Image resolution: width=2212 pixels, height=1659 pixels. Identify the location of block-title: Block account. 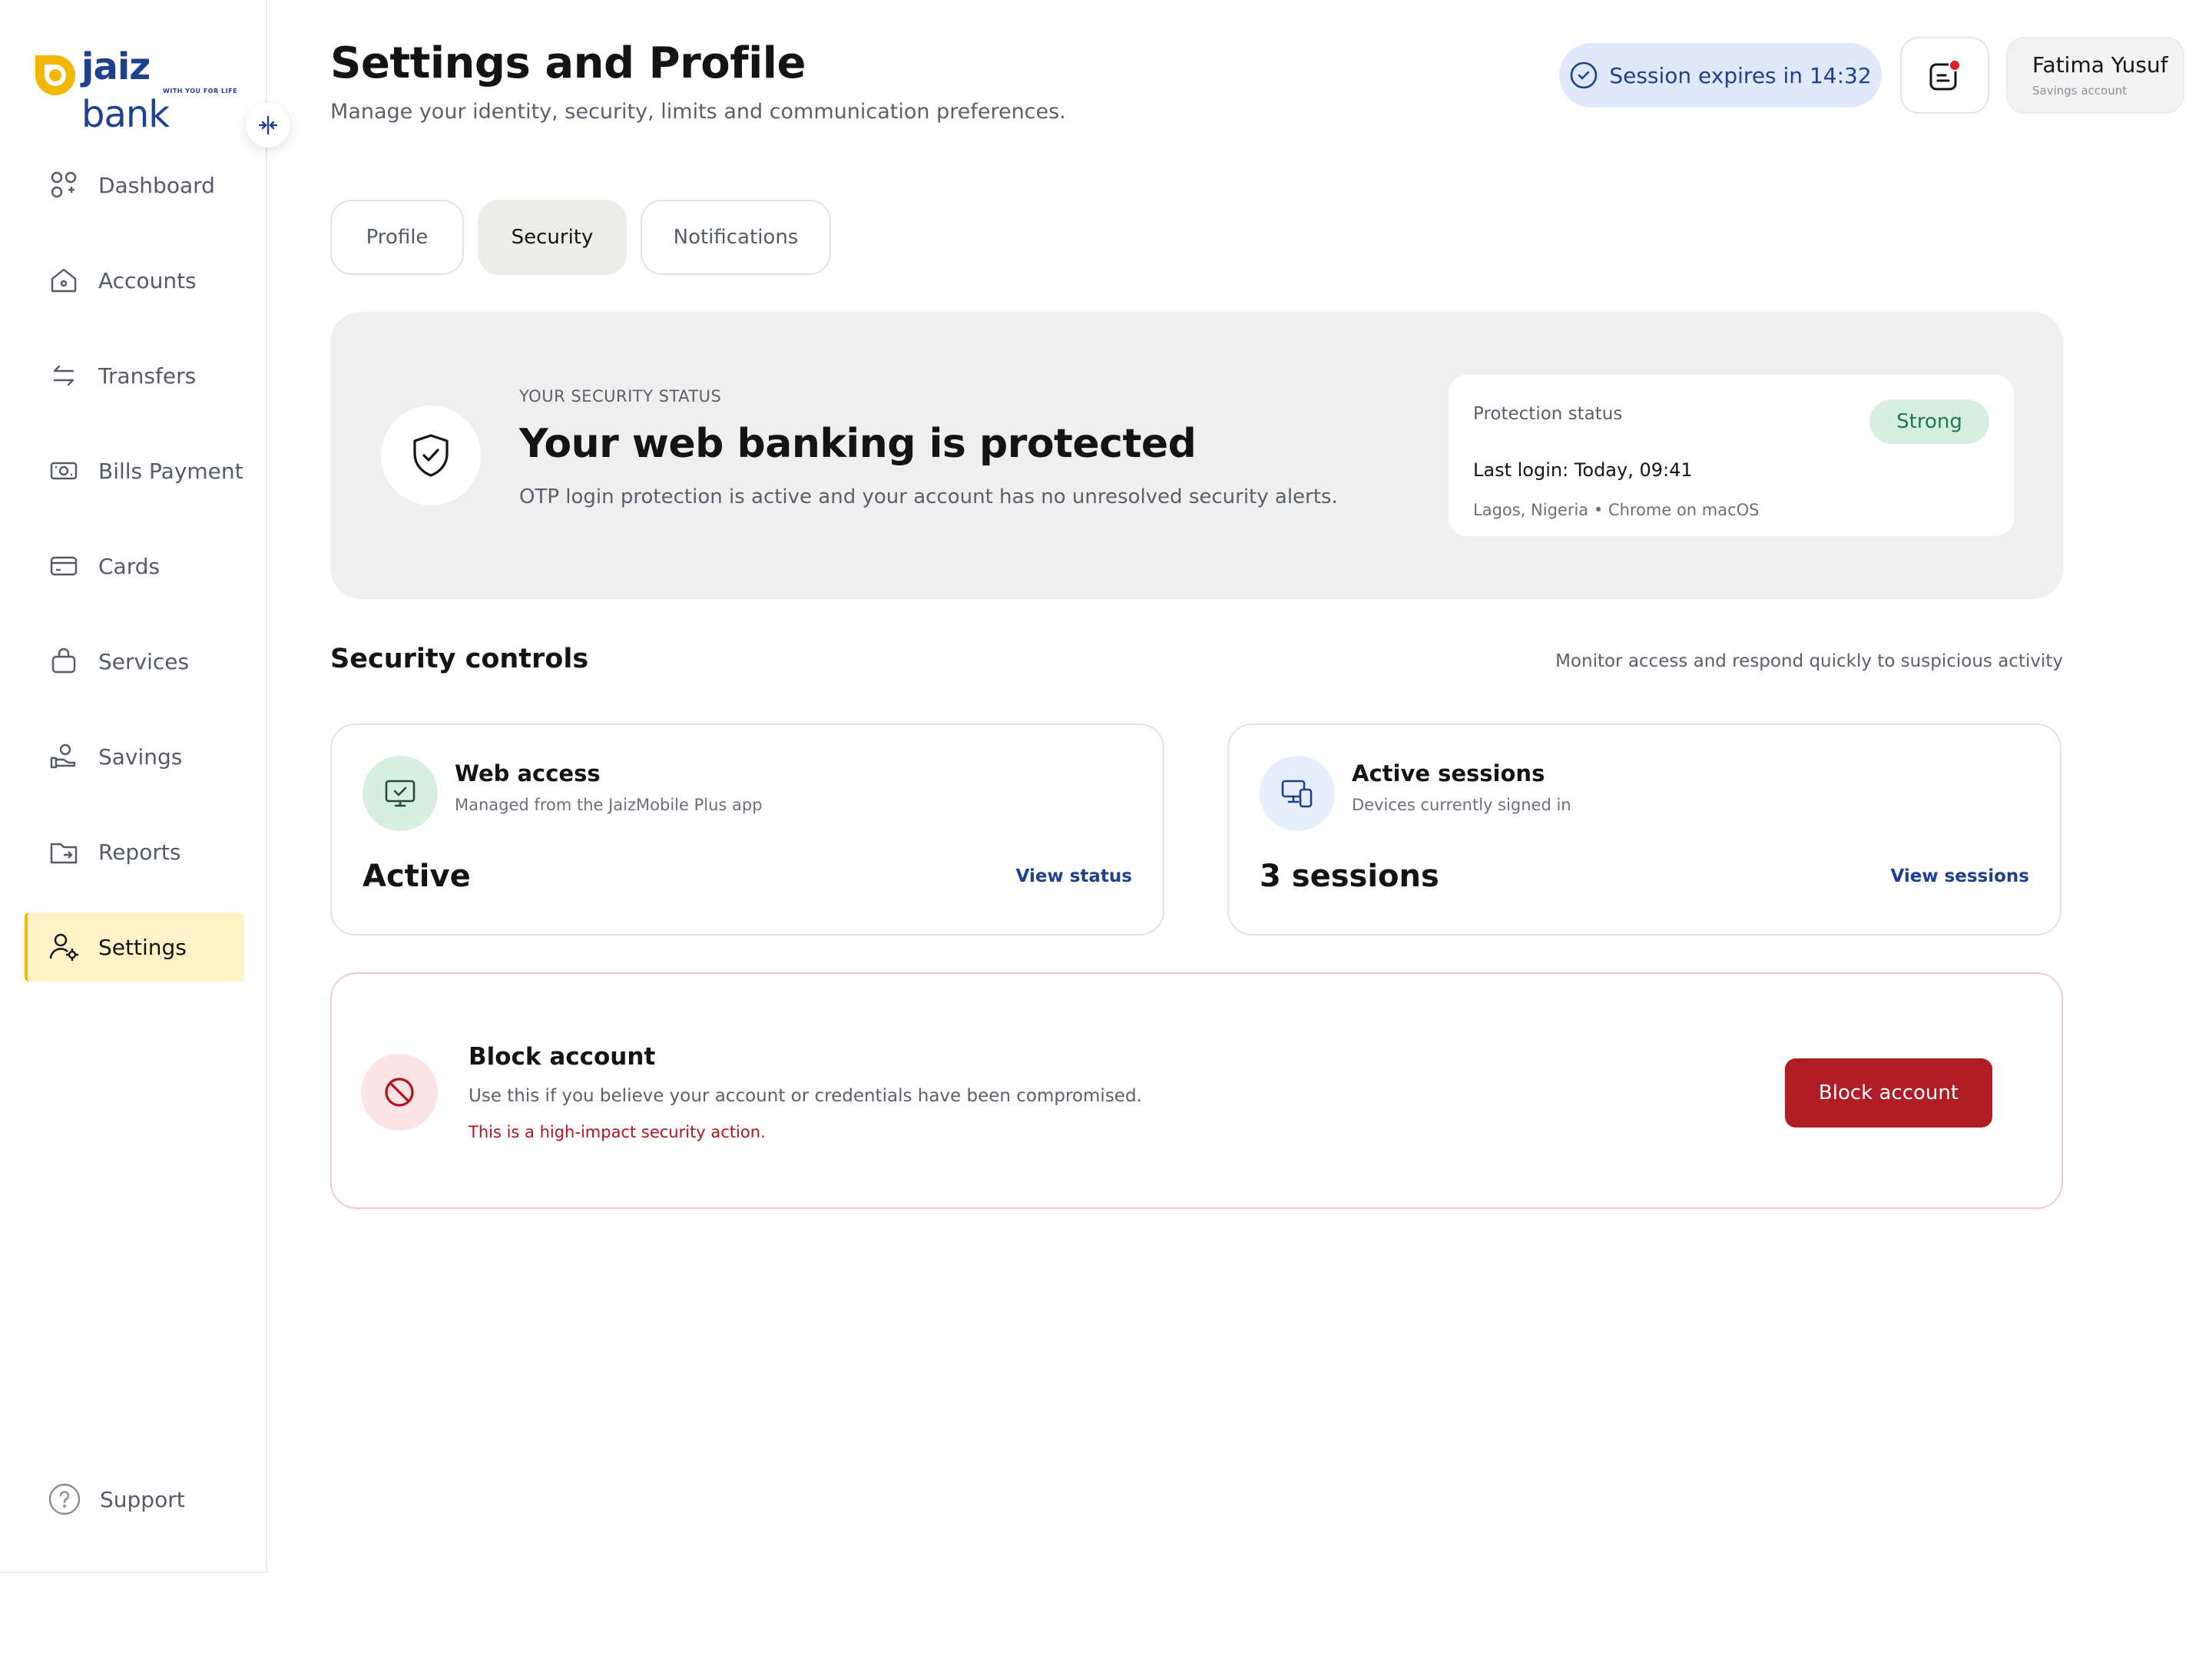
(562, 1057).